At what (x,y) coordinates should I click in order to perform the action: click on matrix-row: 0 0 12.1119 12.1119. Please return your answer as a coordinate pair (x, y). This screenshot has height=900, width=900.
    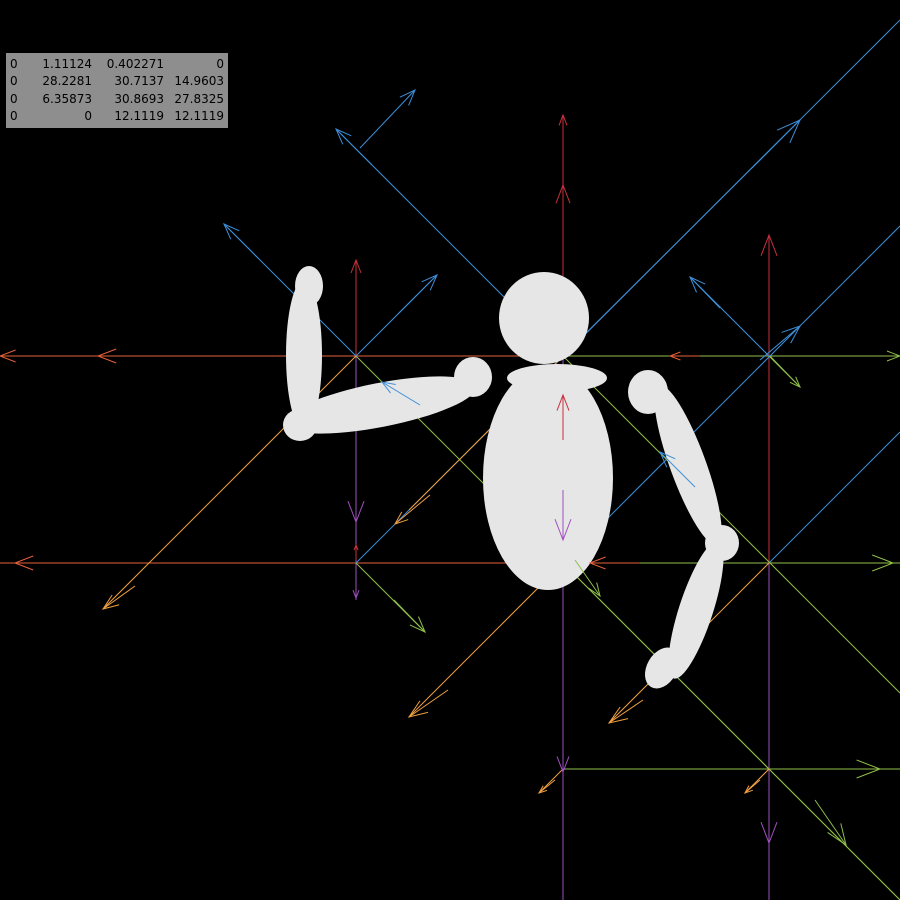
    Looking at the image, I should click on (117, 116).